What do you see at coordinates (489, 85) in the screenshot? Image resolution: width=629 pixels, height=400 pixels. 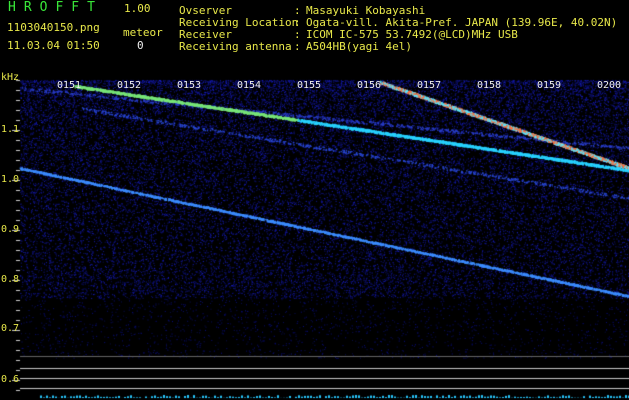 I see `time-tick-label: 0158` at bounding box center [489, 85].